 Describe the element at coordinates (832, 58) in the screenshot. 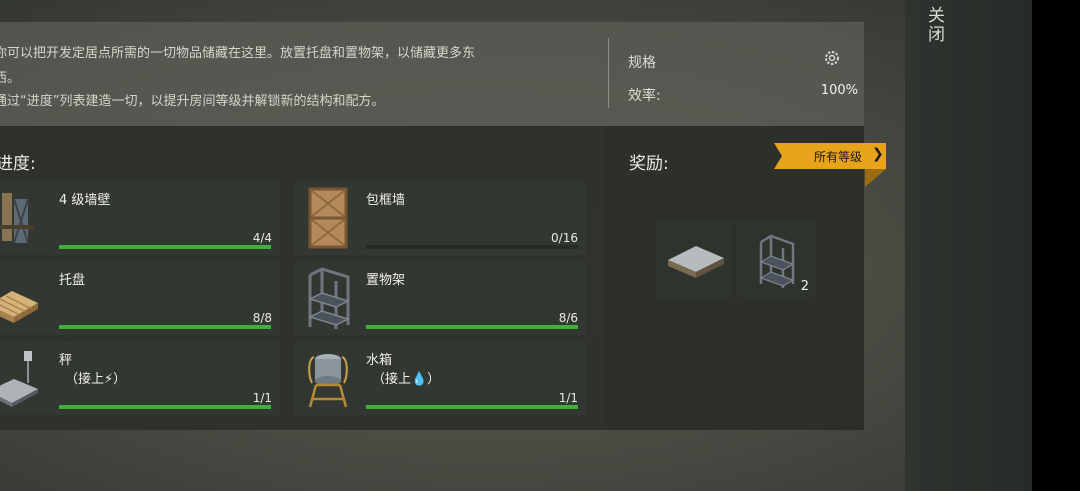

I see `gear-icon` at that location.